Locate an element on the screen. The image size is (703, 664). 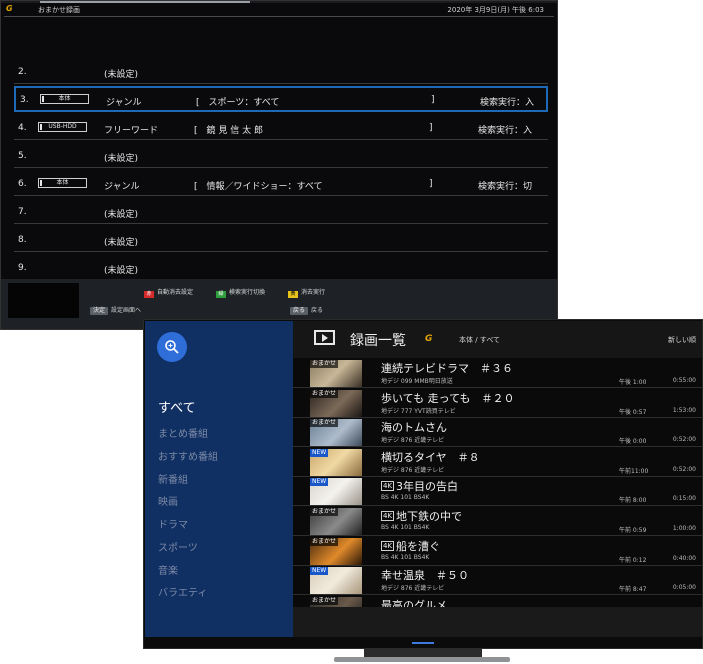
program-title-text: 幸せ温泉 ＃５０ is located at coordinates (425, 576).